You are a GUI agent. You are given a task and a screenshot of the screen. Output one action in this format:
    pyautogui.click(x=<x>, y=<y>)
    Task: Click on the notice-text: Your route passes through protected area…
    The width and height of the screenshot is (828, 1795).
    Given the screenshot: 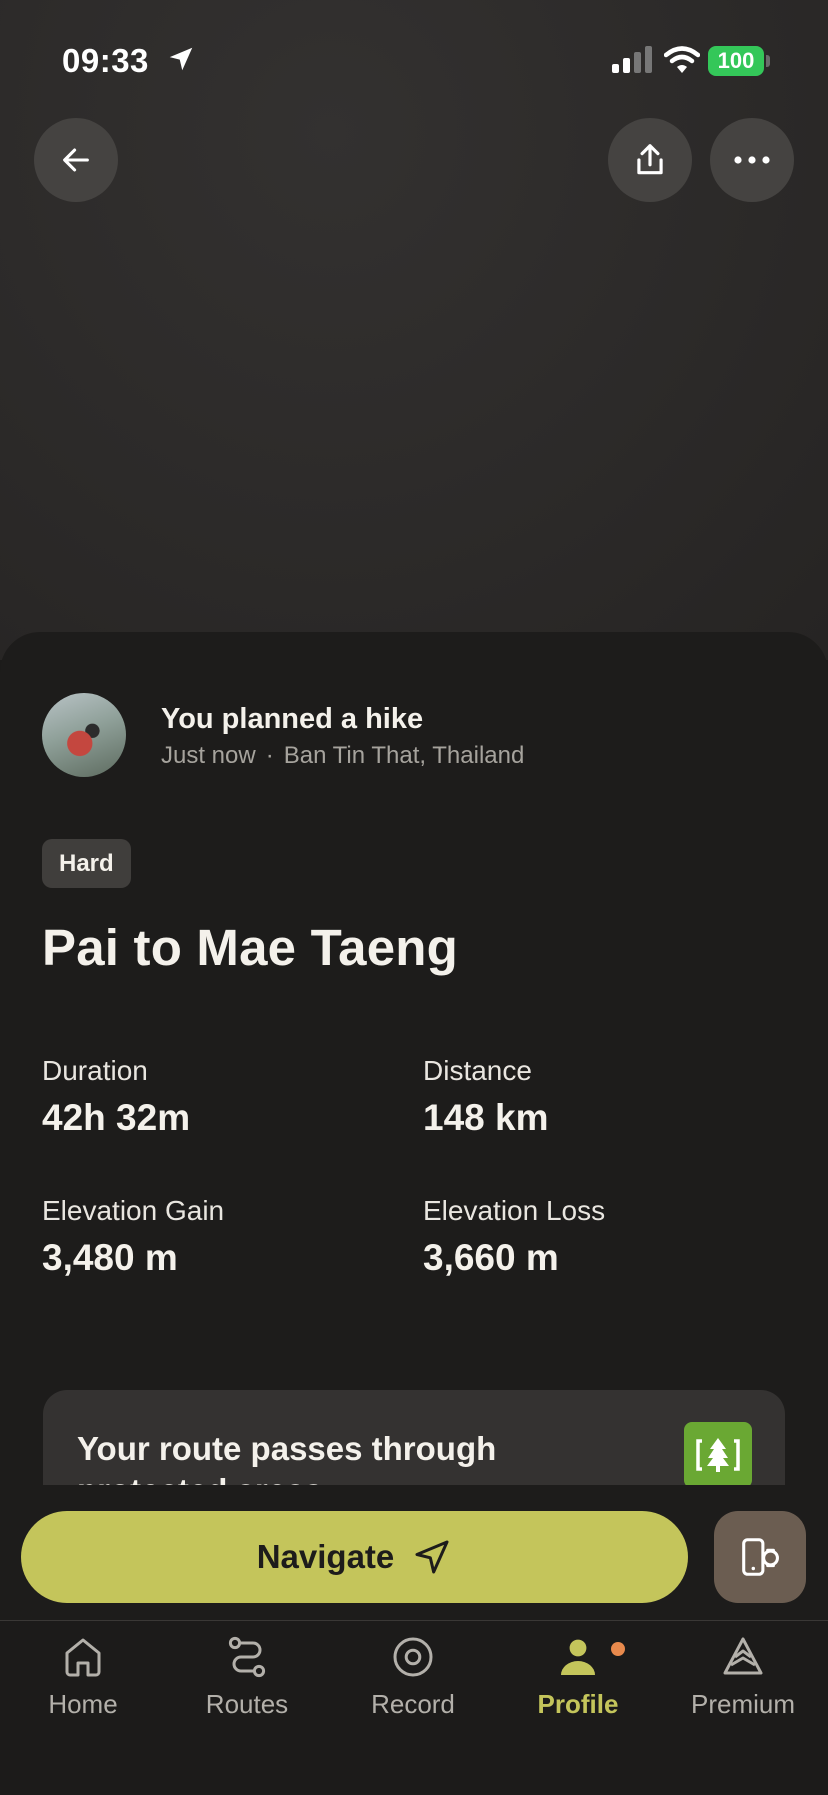 What is the action you would take?
    pyautogui.click(x=287, y=1457)
    